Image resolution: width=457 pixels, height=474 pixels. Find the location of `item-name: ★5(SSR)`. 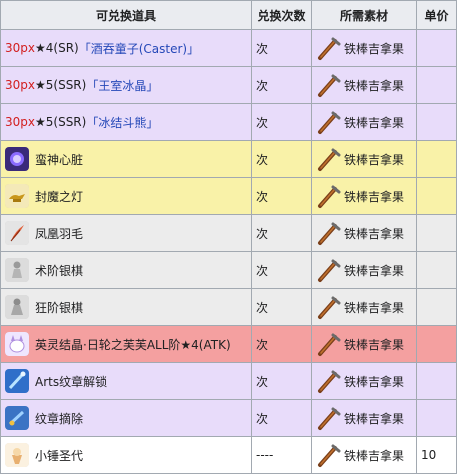

item-name: ★5(SSR) is located at coordinates (61, 122).